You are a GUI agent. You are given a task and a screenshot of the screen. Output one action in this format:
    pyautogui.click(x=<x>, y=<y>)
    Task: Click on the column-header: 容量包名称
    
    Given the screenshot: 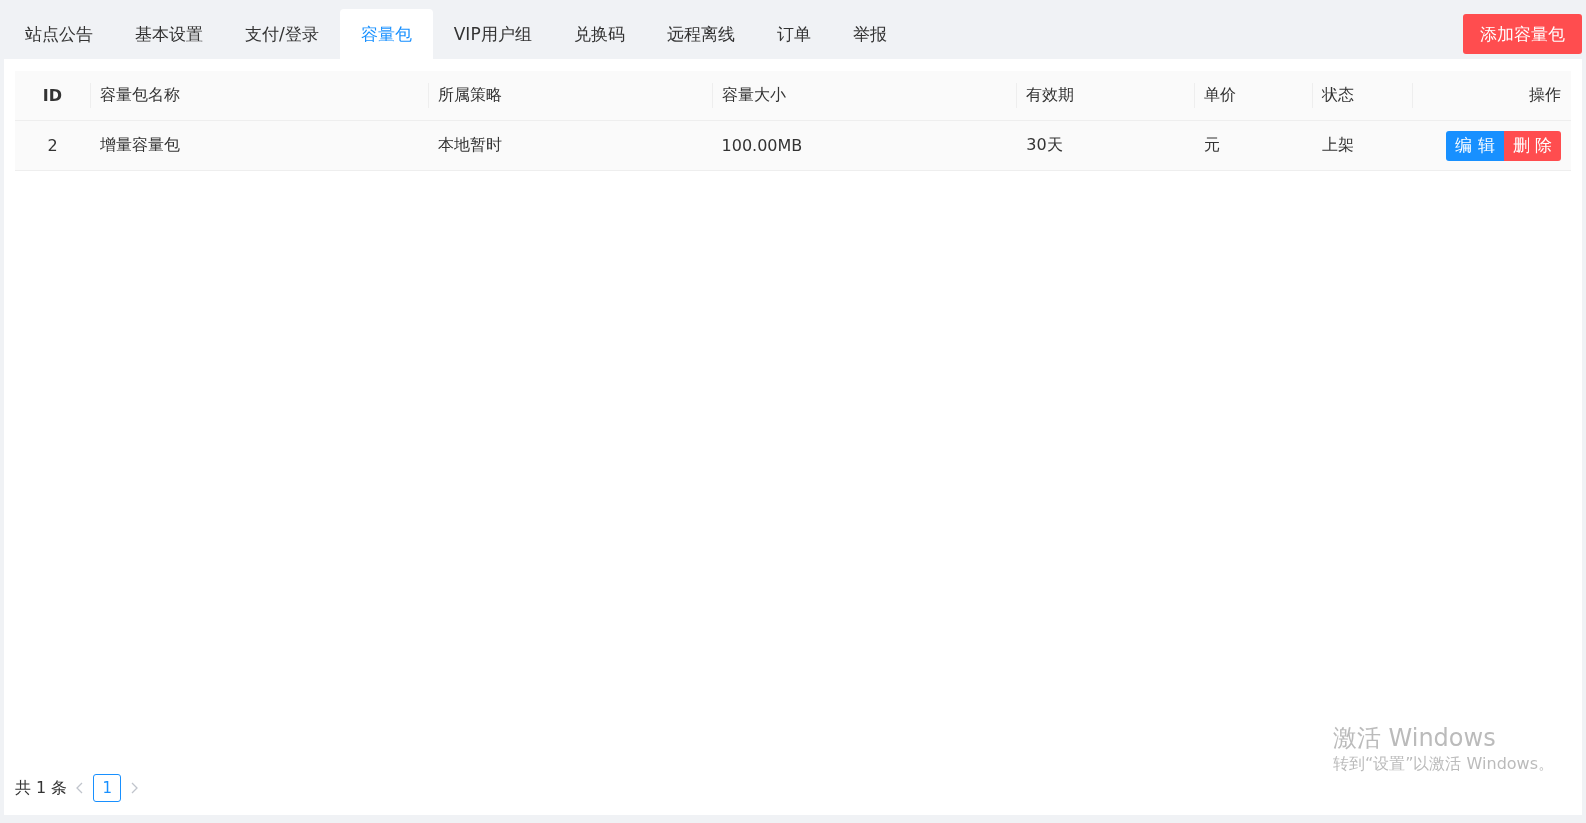 What is the action you would take?
    pyautogui.click(x=139, y=95)
    